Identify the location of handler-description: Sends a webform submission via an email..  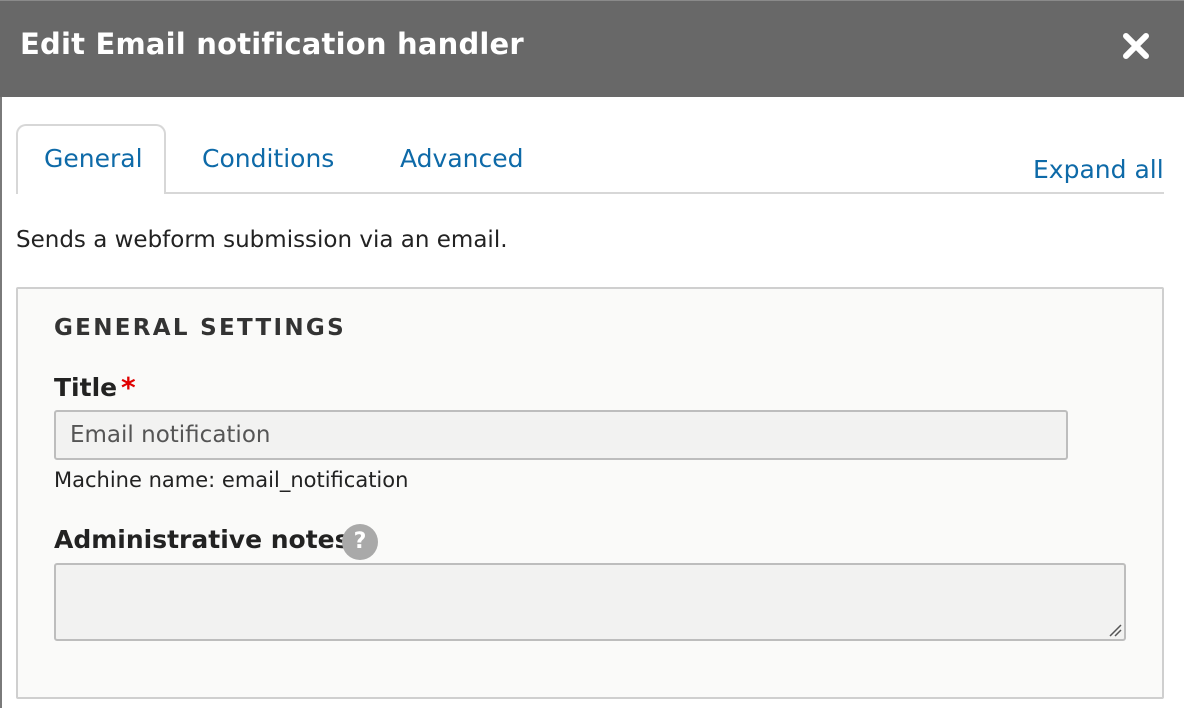
(262, 240).